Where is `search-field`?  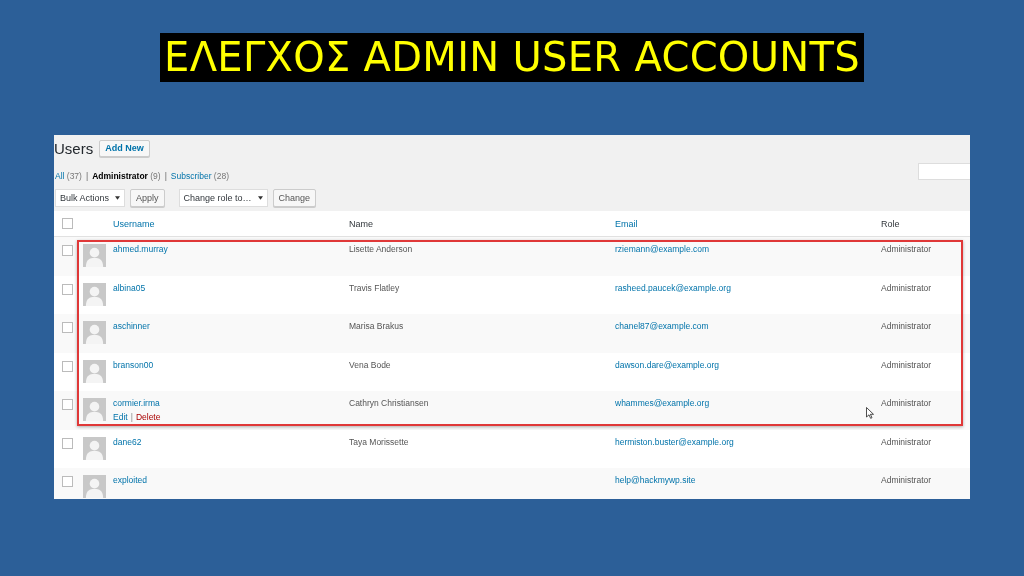 search-field is located at coordinates (944, 171).